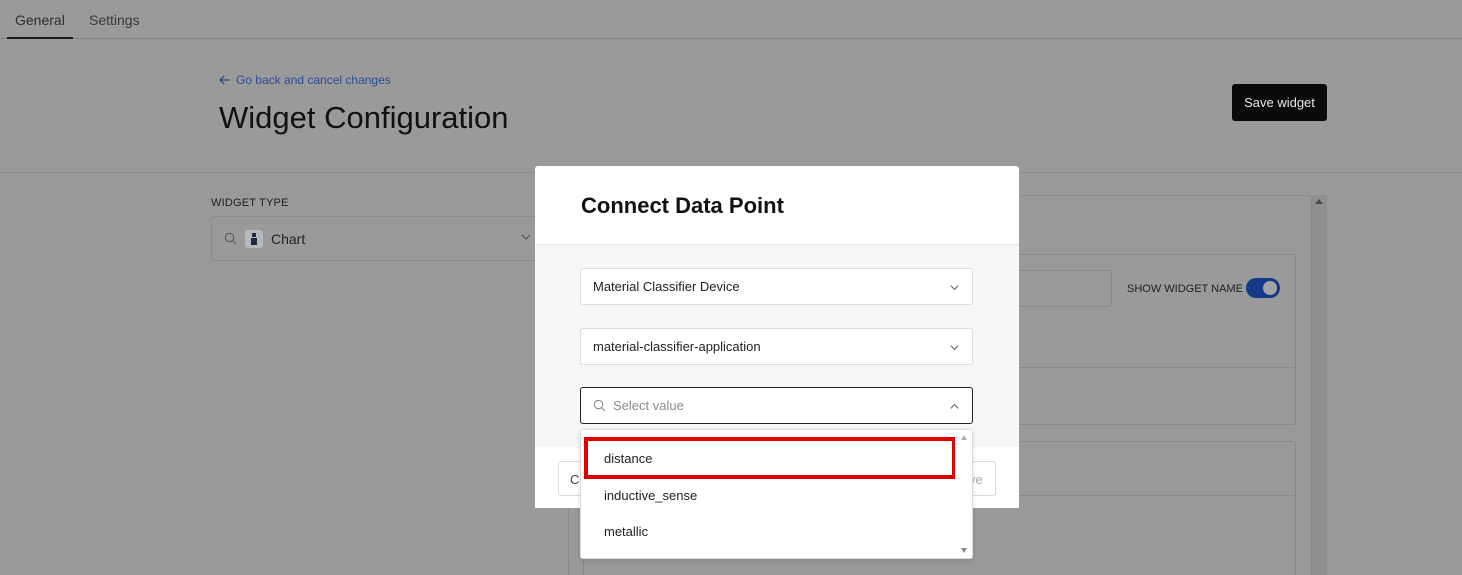 The image size is (1462, 575). I want to click on widget-type-label: WIDGET TYPE, so click(250, 203).